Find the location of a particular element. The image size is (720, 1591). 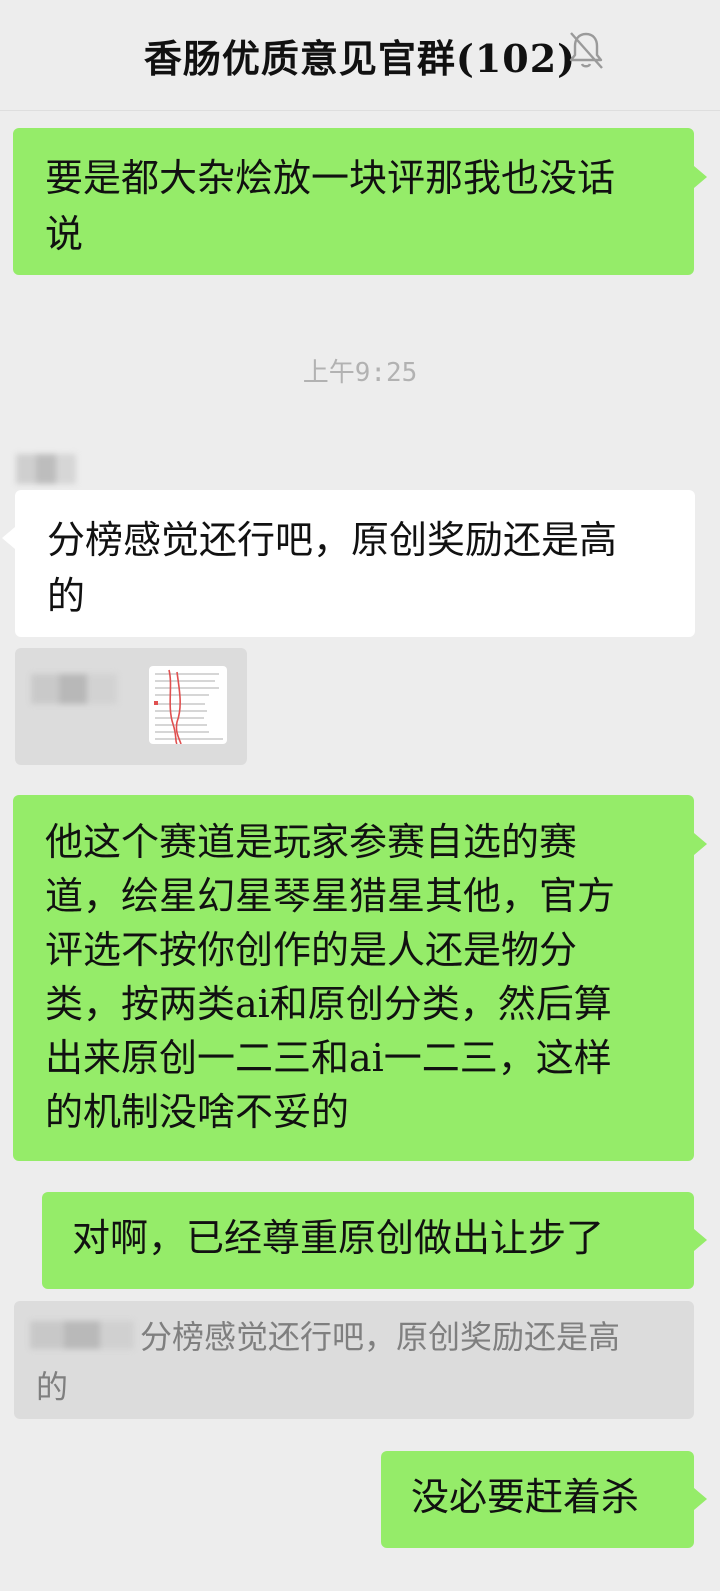

sender-name-blurred is located at coordinates (46, 469).